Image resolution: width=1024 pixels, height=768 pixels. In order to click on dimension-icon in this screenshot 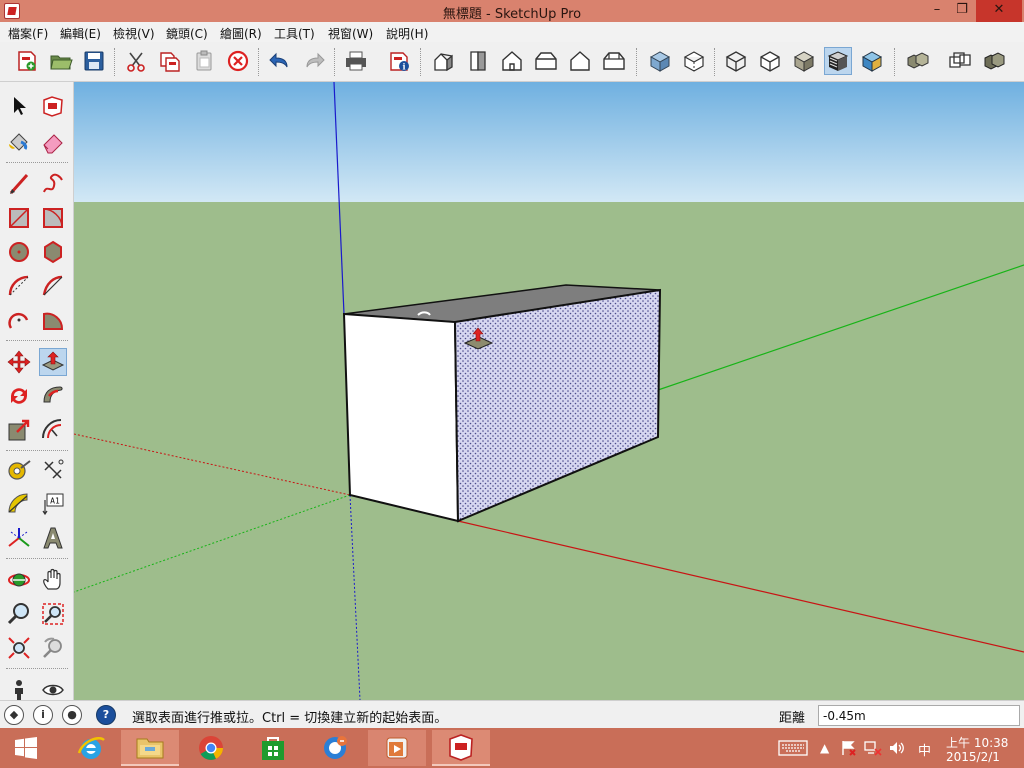, I will do `click(53, 470)`.